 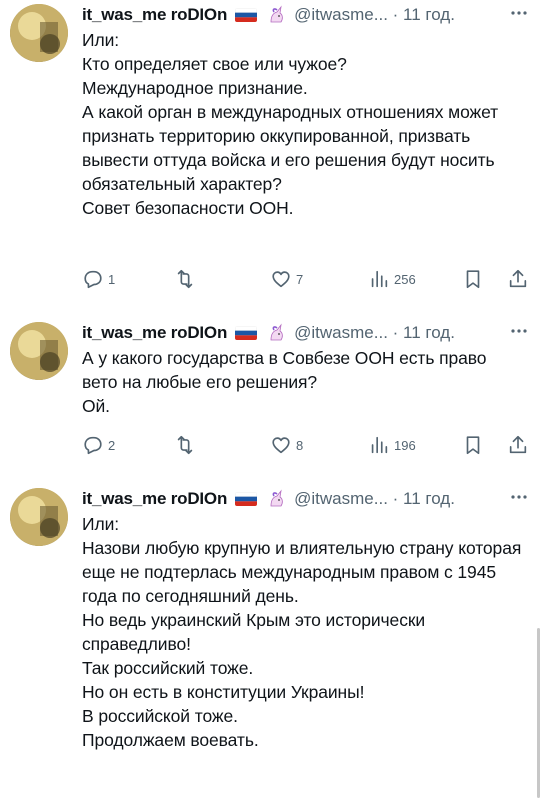 I want to click on action-bar: 1 7 256, so click(x=307, y=279).